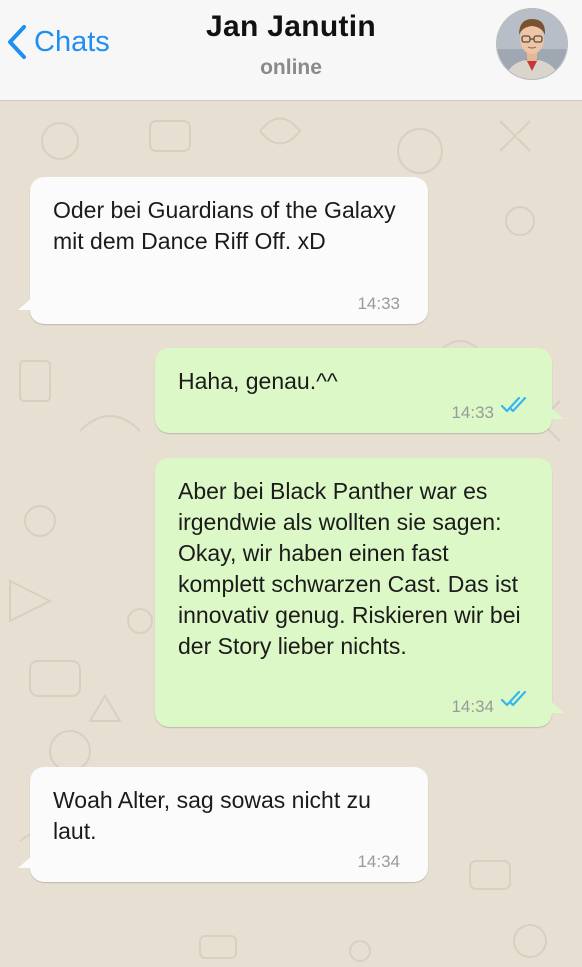 This screenshot has width=582, height=967. Describe the element at coordinates (532, 44) in the screenshot. I see `avatar` at that location.